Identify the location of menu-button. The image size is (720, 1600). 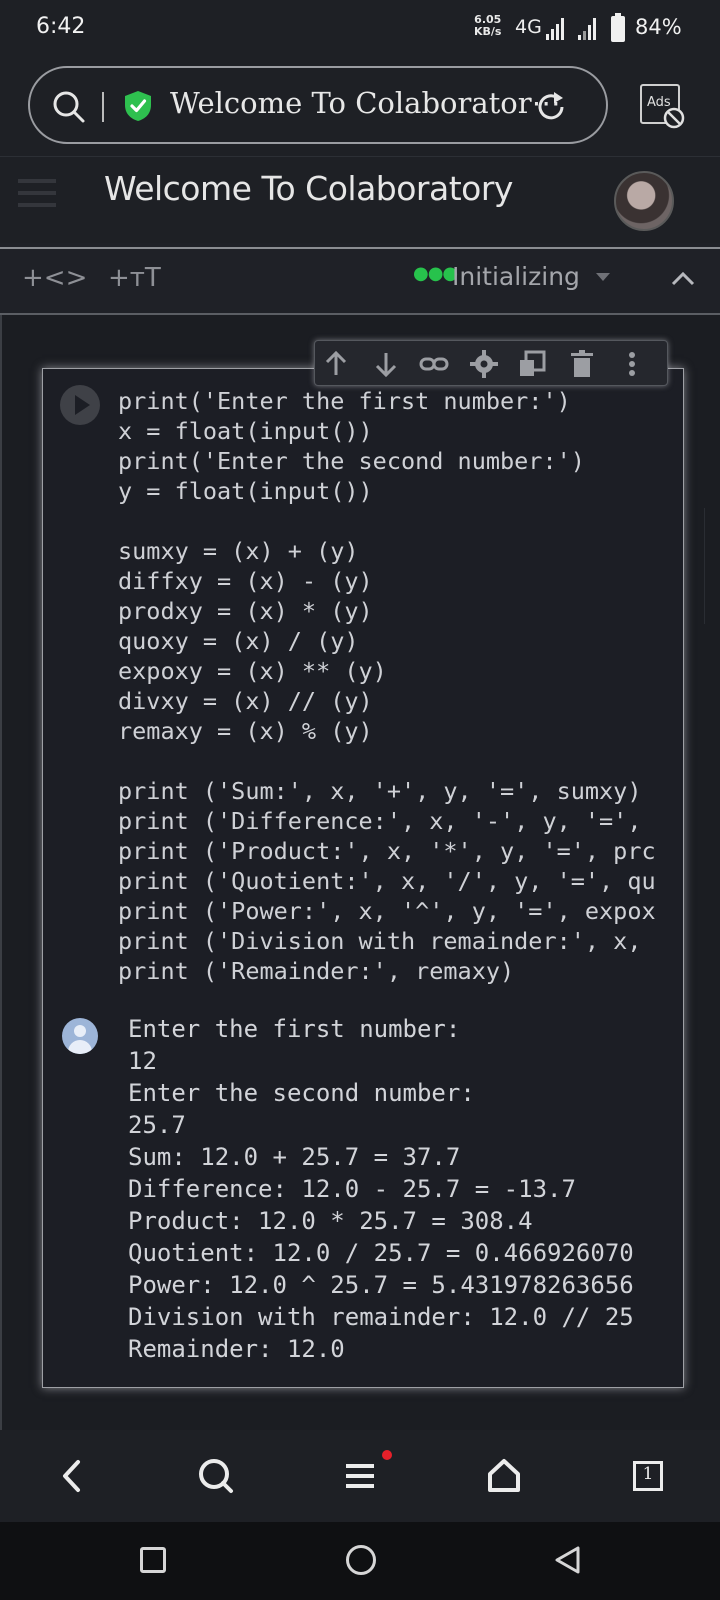
(364, 1475).